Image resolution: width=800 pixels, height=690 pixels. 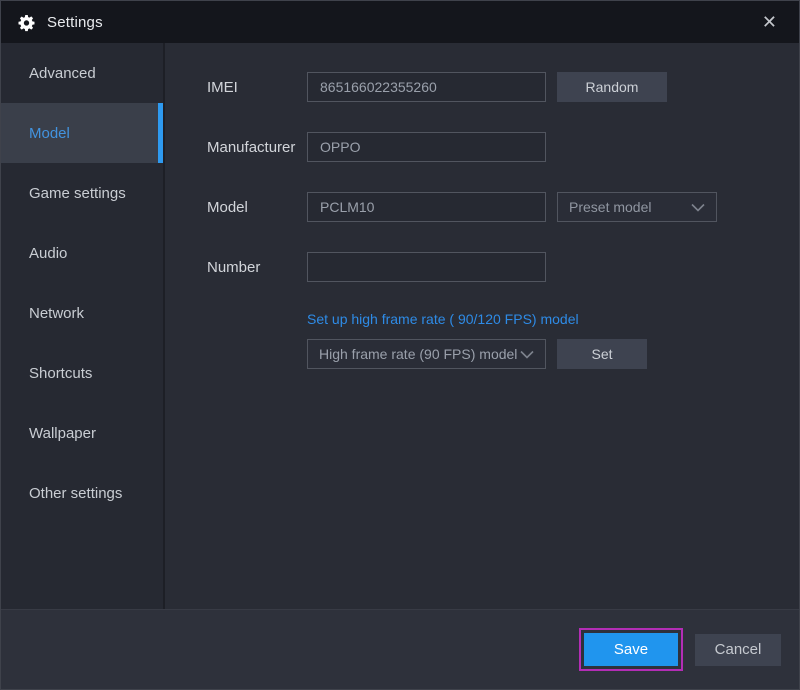 What do you see at coordinates (612, 87) in the screenshot?
I see `random-button: Random` at bounding box center [612, 87].